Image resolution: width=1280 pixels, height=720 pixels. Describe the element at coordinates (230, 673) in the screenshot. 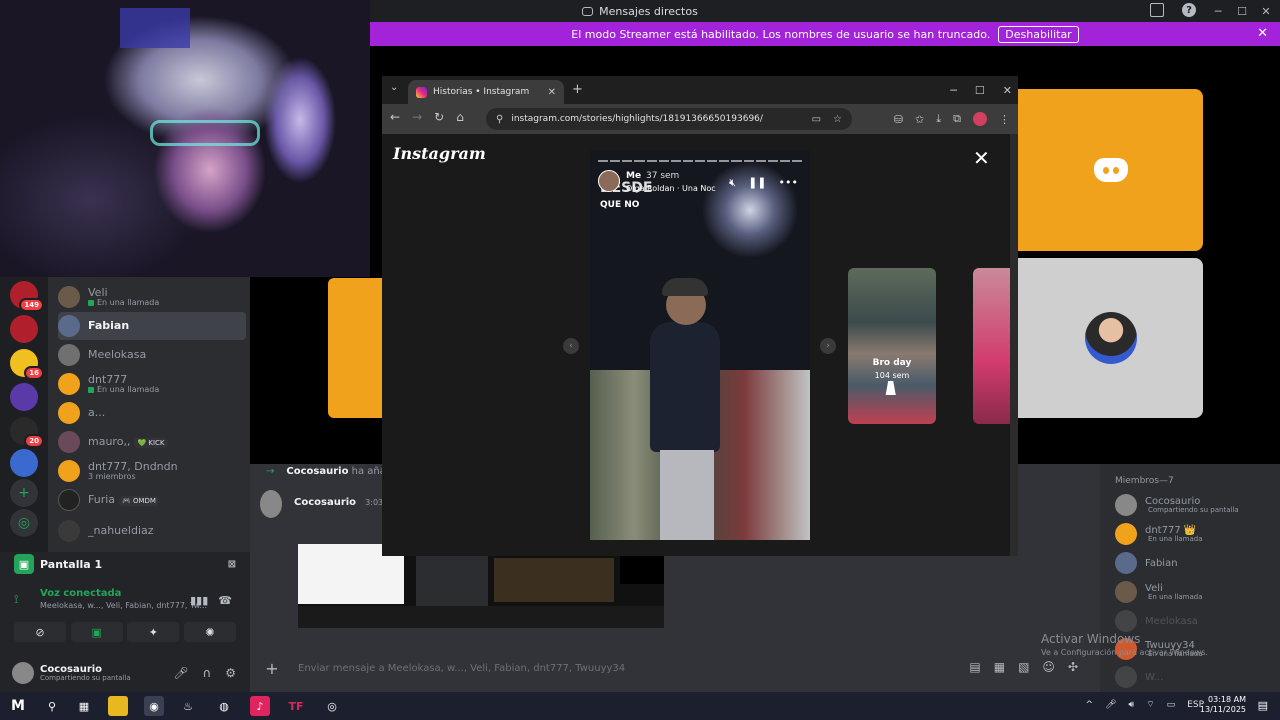

I see `settings-gear-icon: ⚙` at that location.